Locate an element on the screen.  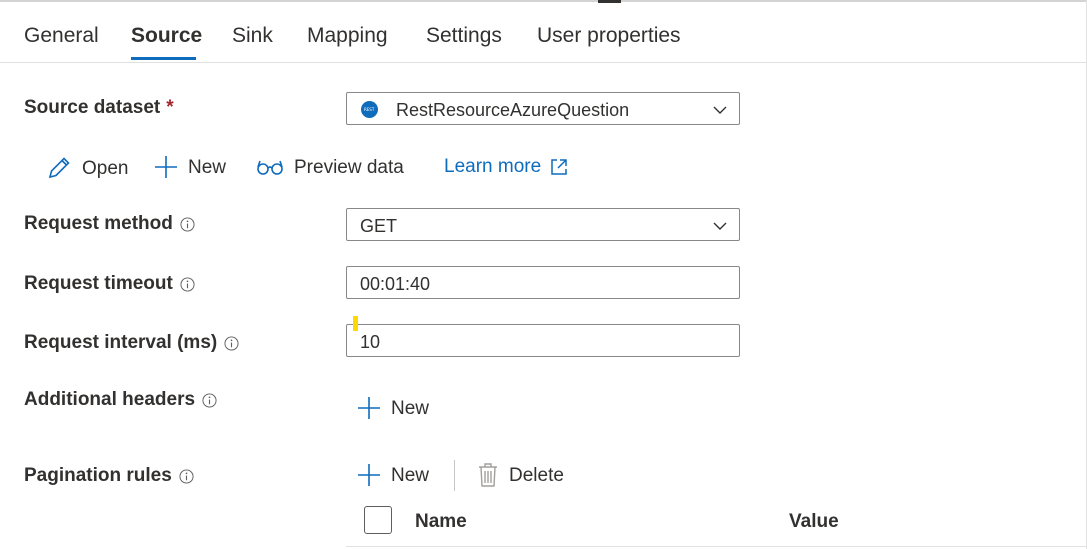
pencil-icon is located at coordinates (59, 168).